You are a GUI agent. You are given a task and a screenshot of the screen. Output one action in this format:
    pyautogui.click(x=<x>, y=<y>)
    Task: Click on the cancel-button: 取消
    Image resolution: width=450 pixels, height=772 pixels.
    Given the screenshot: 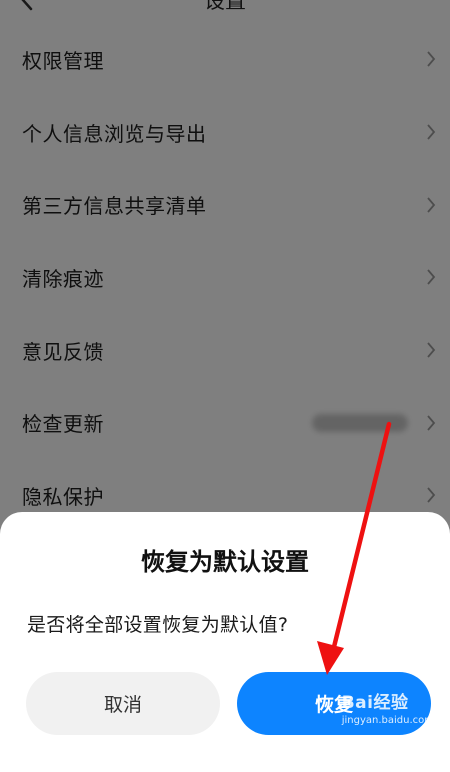 What is the action you would take?
    pyautogui.click(x=123, y=703)
    